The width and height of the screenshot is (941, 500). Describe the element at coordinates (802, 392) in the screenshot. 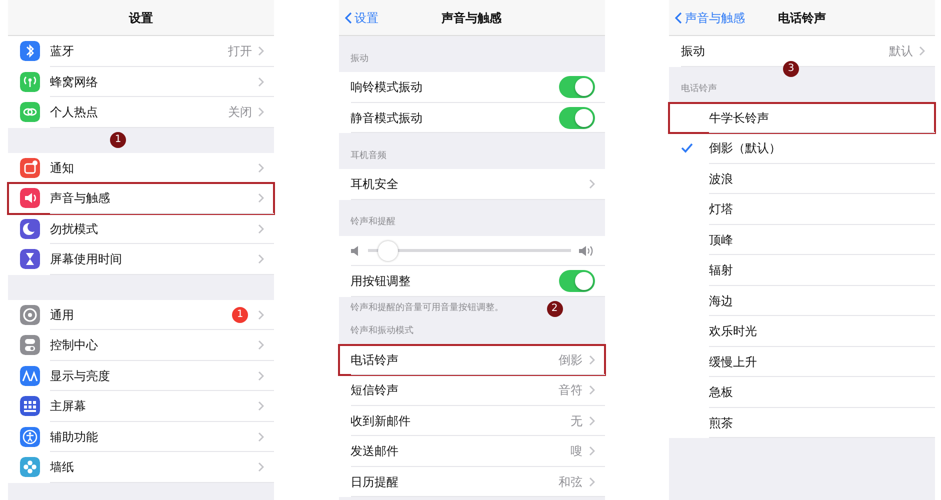

I see `ringtone-row: 急板` at that location.